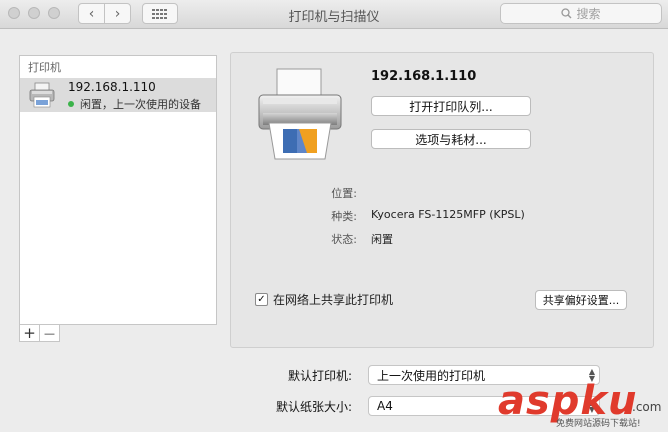 The width and height of the screenshot is (668, 432). Describe the element at coordinates (566, 13) in the screenshot. I see `search-icon` at that location.